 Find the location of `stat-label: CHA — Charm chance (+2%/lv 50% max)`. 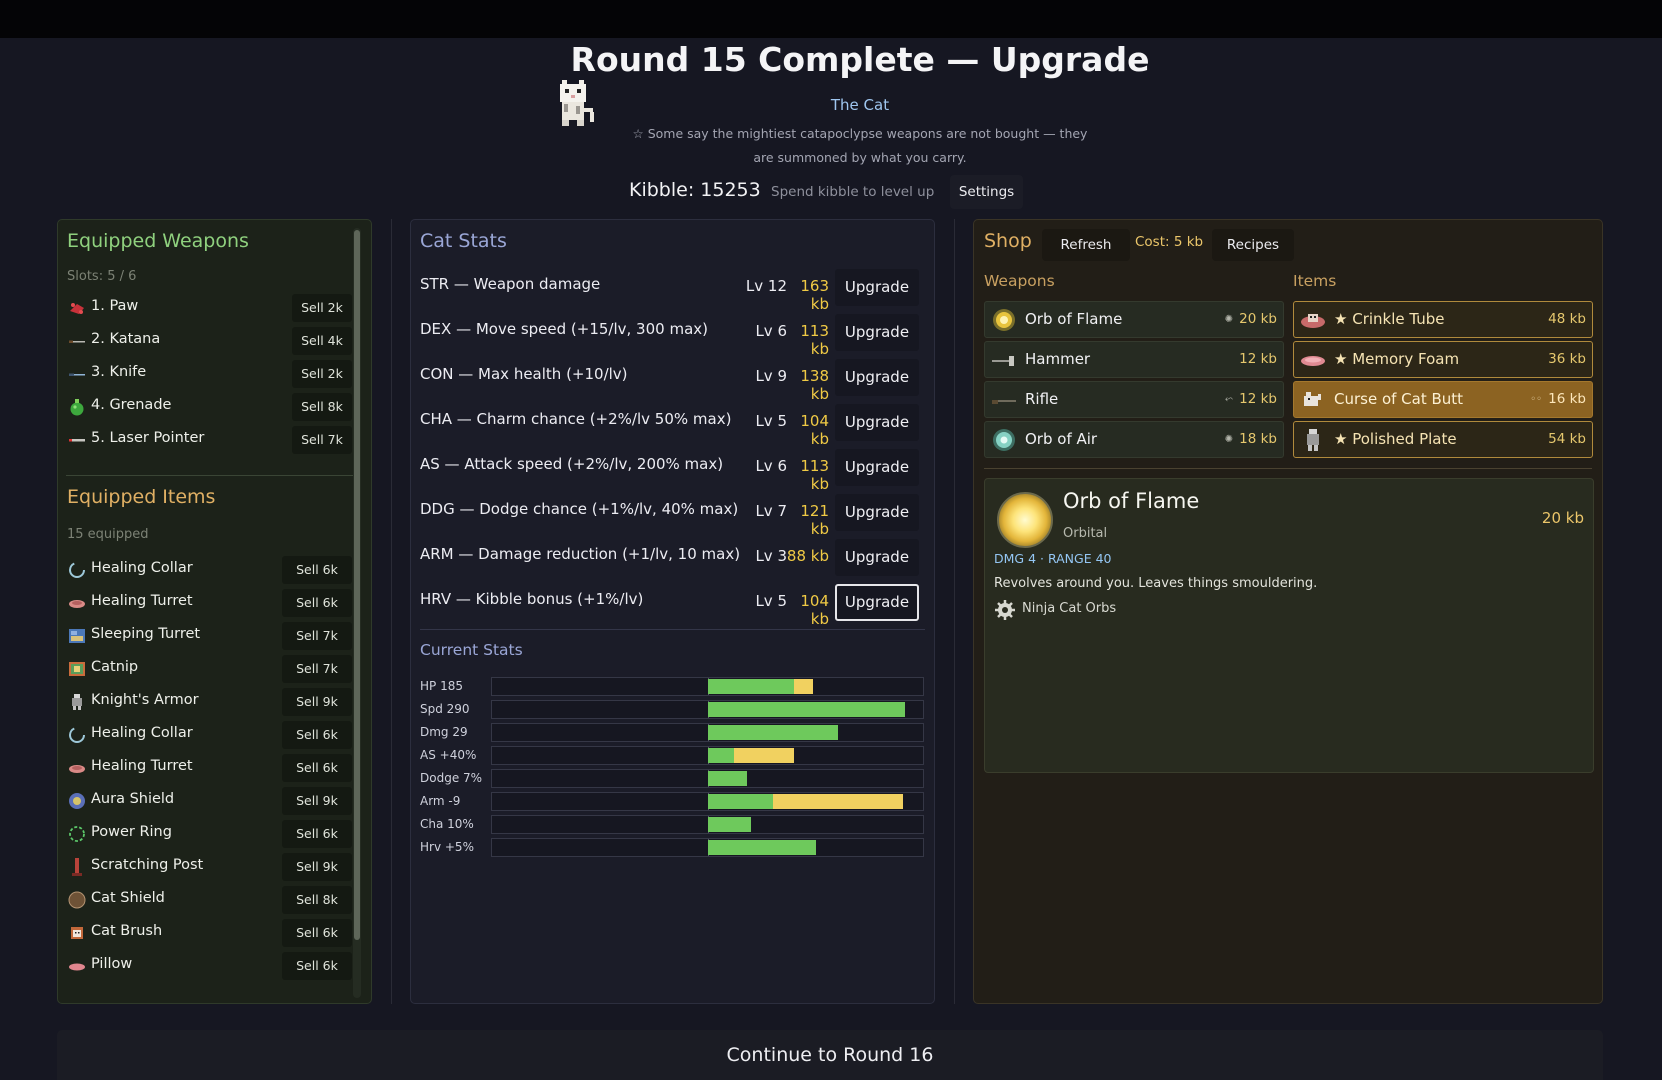

stat-label: CHA — Charm chance (+2%/lv 50% max) is located at coordinates (576, 419).